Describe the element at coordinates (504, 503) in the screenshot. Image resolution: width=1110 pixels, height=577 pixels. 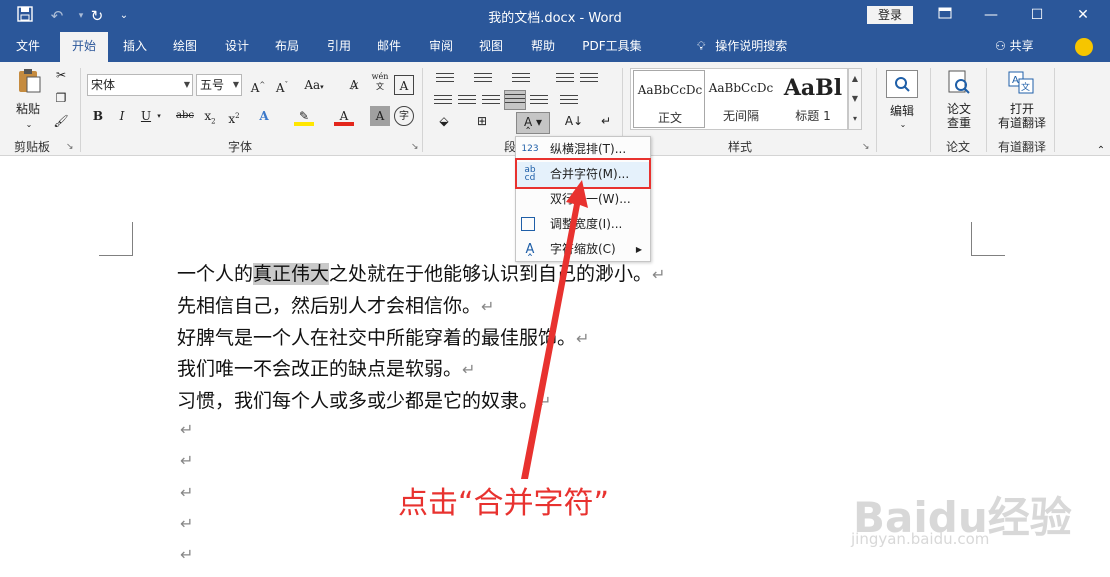
I see `annotation-text: 点击“合并字符”` at that location.